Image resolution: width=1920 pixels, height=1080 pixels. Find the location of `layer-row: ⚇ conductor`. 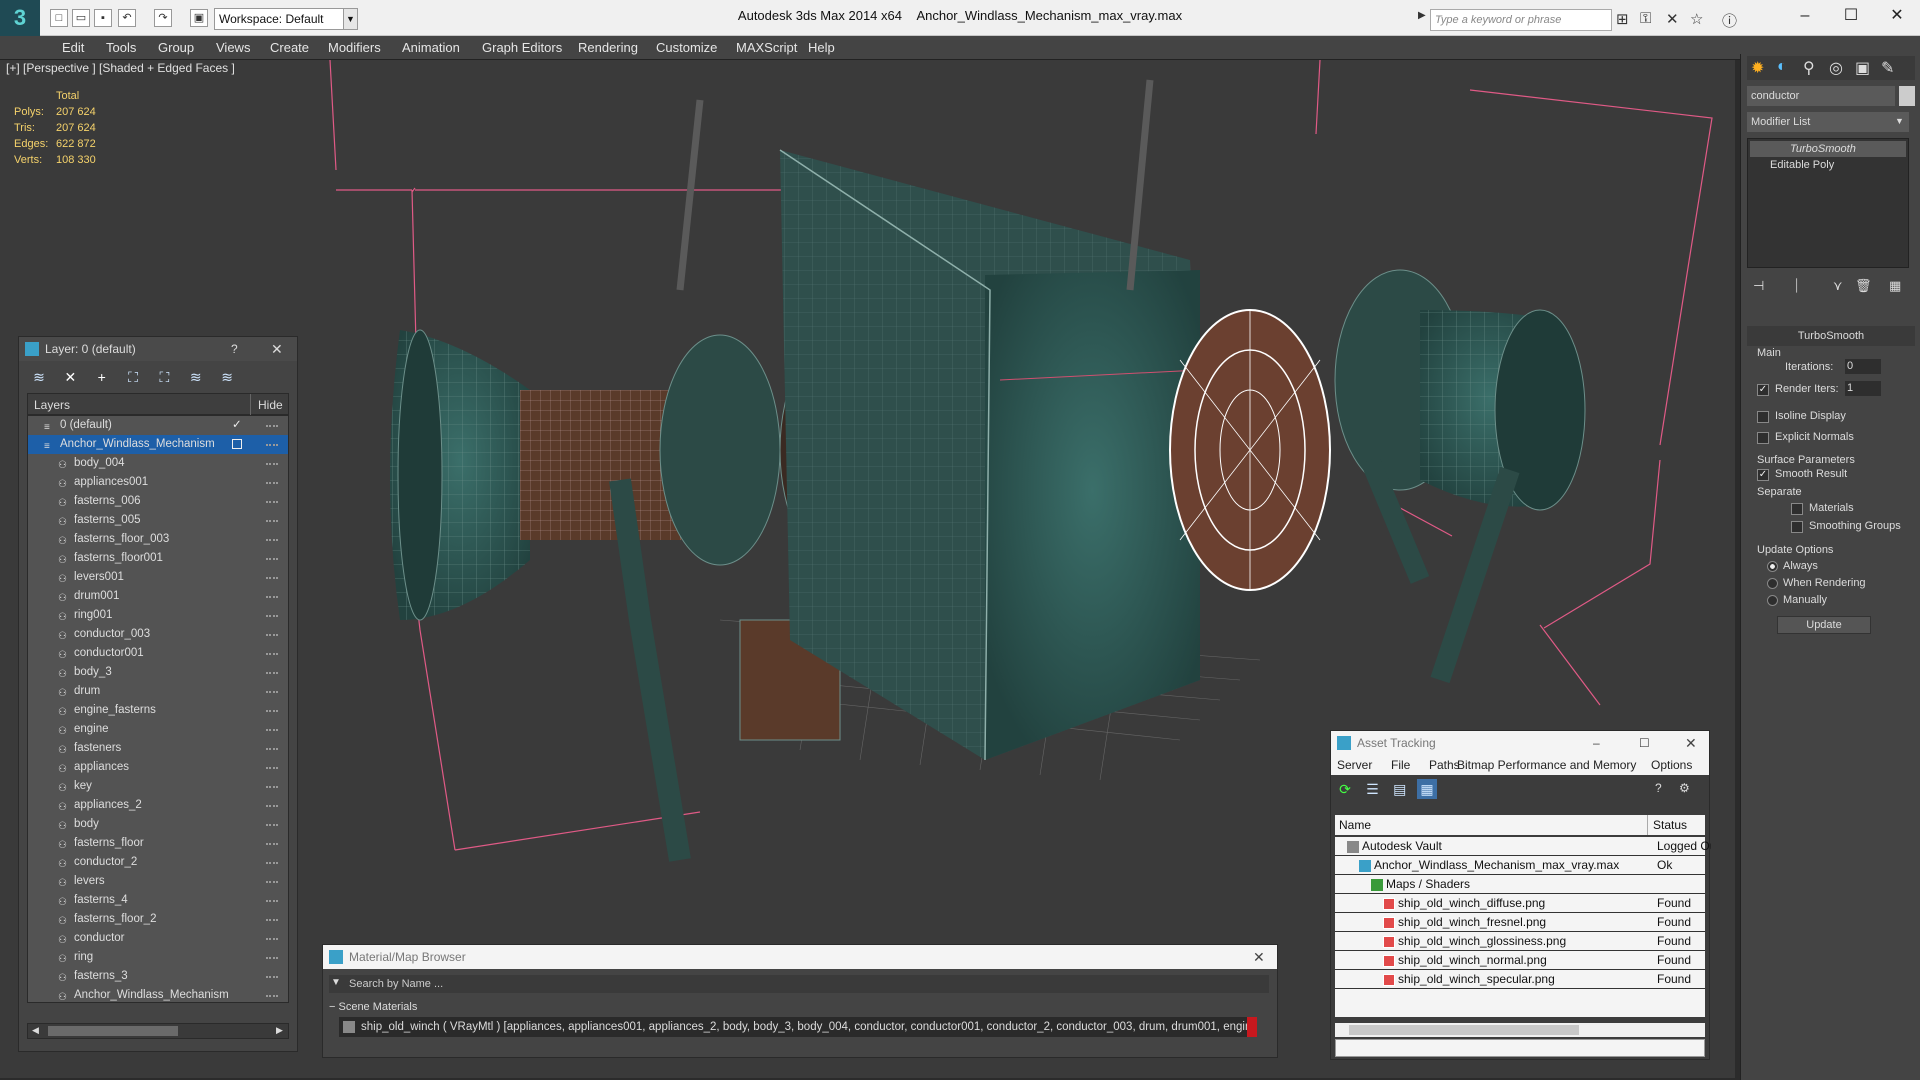

layer-row: ⚇ conductor is located at coordinates (158, 938).